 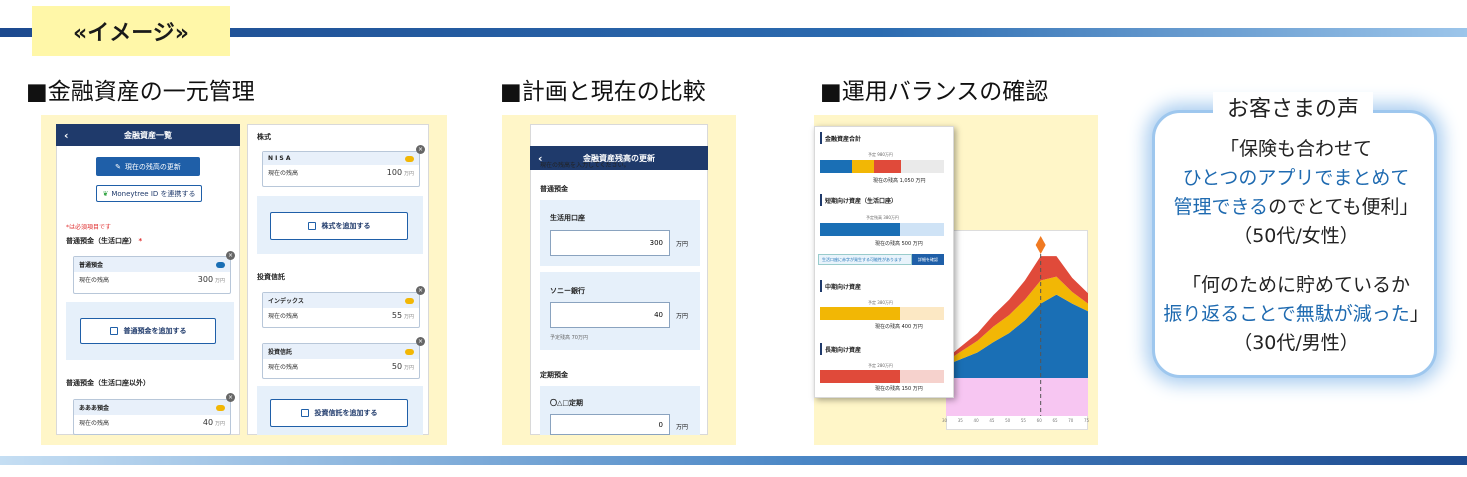 What do you see at coordinates (860, 376) in the screenshot?
I see `long-progress-fill` at bounding box center [860, 376].